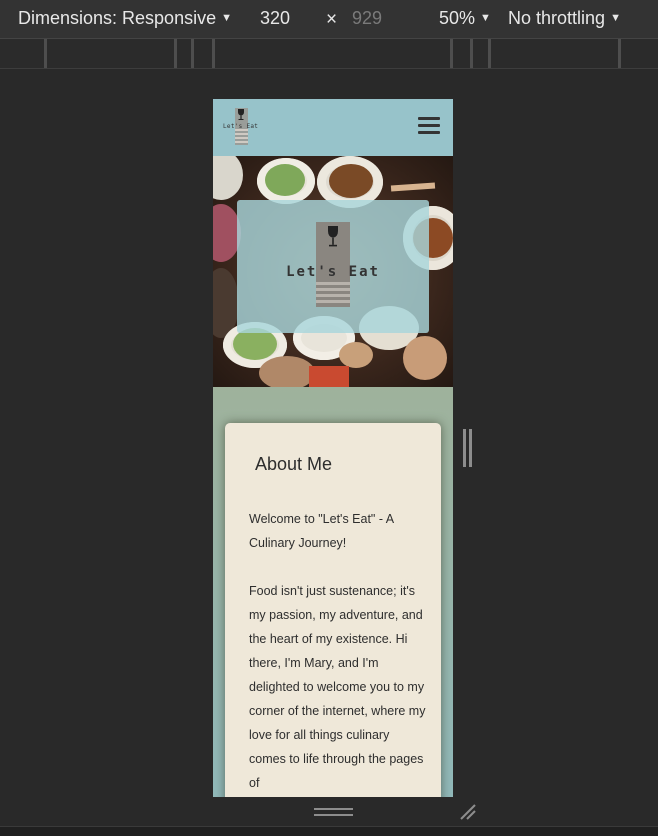  I want to click on dimensions-label: Dimensions: Responsive, so click(117, 18).